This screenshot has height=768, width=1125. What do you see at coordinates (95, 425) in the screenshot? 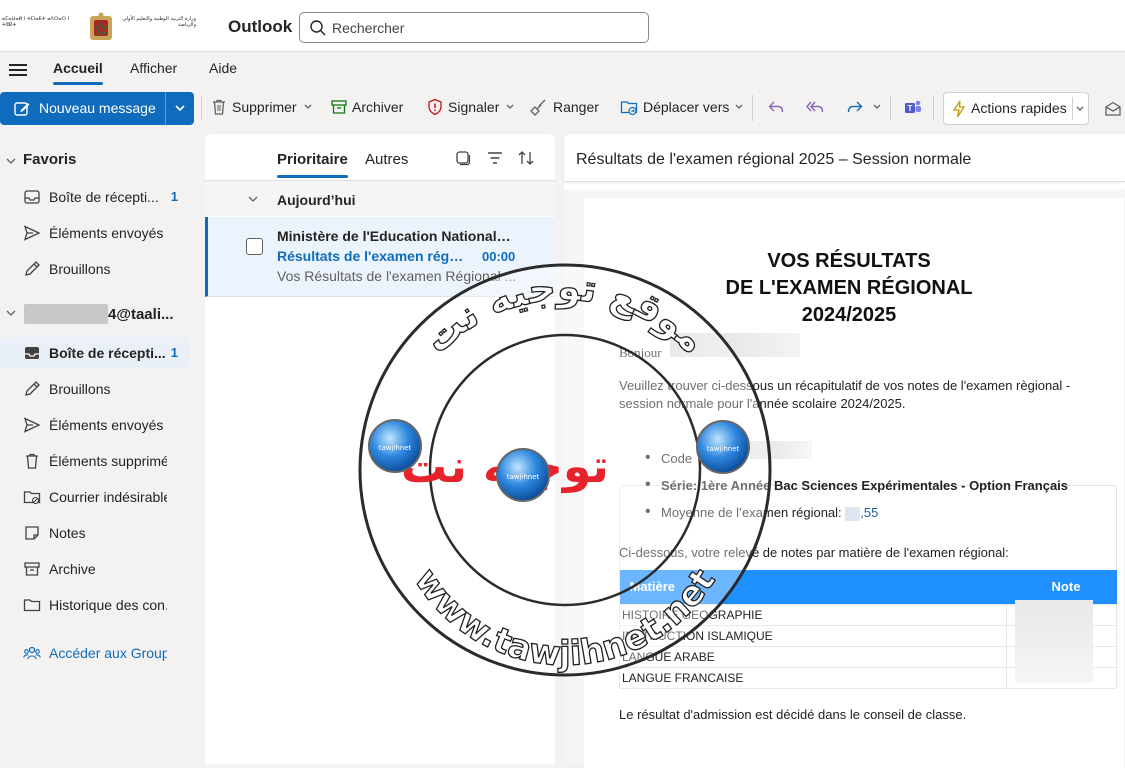
I see `folder-sent: Éléments envoyés` at bounding box center [95, 425].